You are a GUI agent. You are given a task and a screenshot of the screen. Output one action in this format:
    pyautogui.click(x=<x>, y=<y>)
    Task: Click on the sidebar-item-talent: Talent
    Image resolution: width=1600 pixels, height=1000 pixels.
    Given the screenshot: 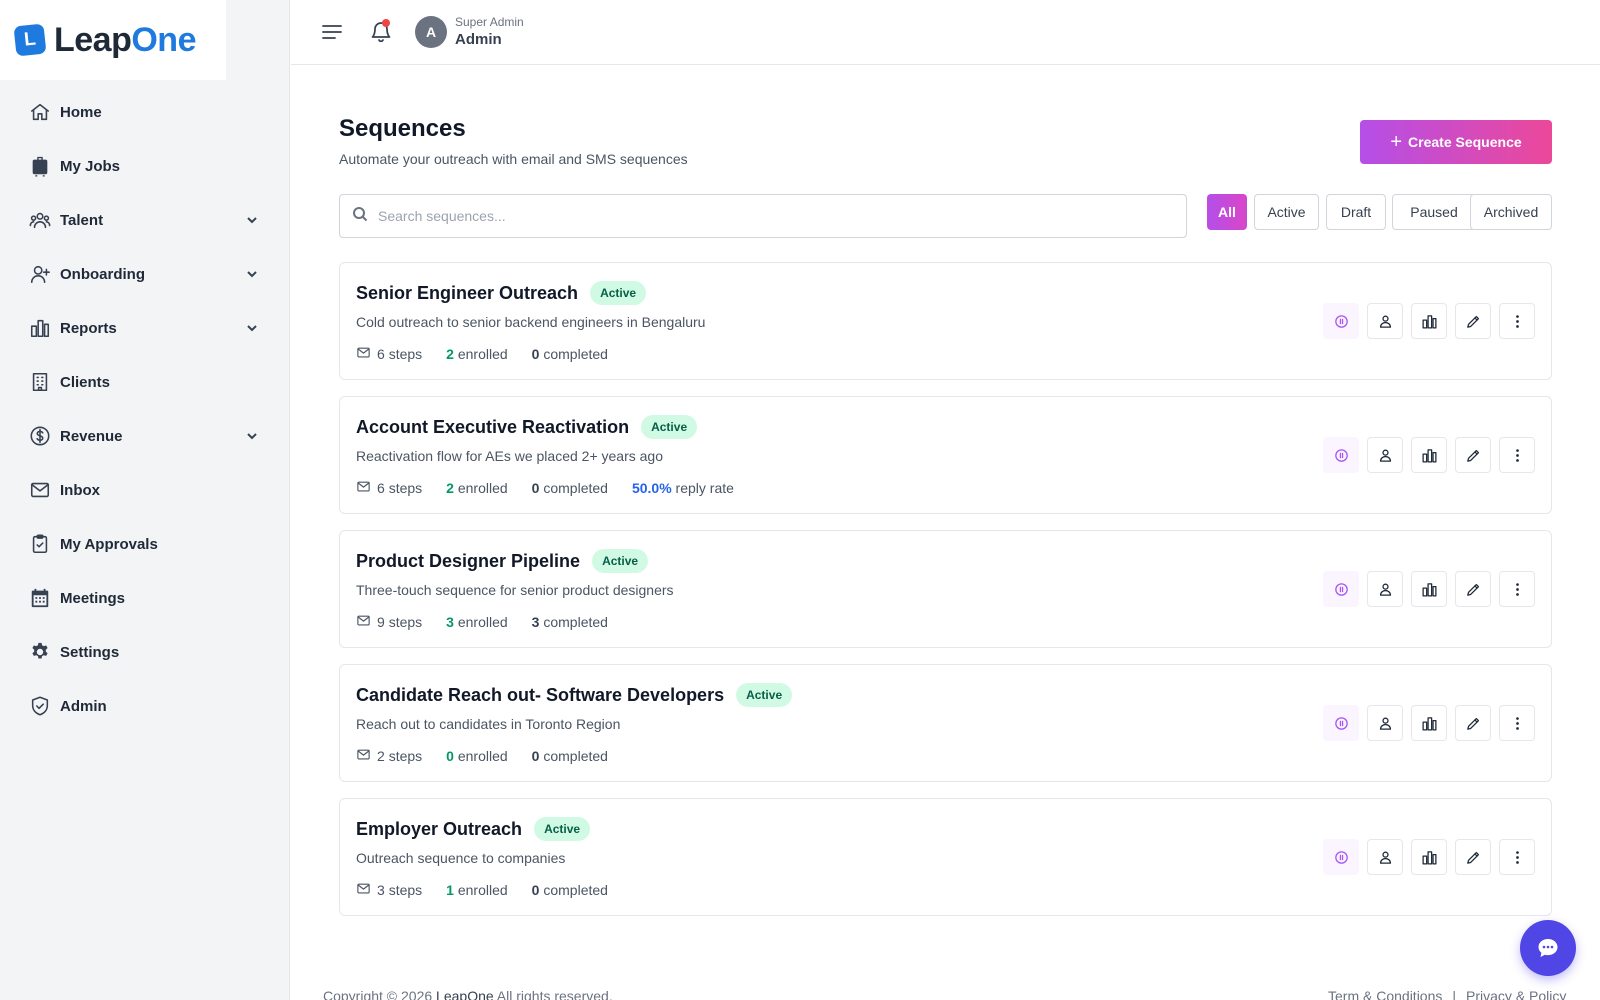 What is the action you would take?
    pyautogui.click(x=145, y=220)
    